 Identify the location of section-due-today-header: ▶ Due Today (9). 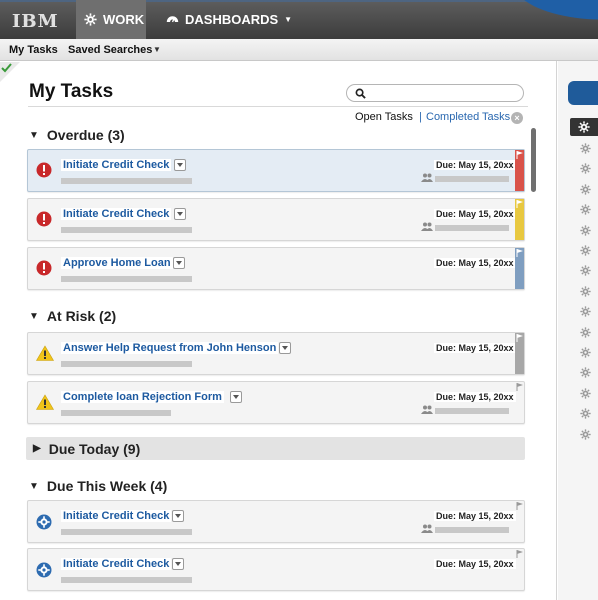
(275, 448).